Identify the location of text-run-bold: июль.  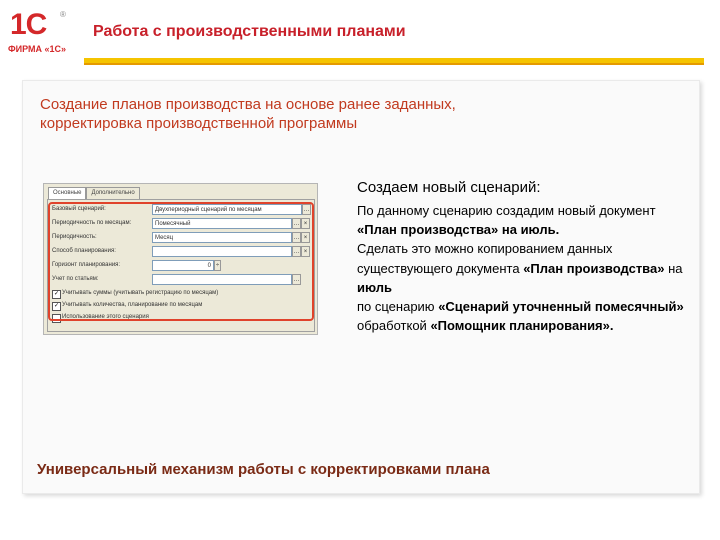
(375, 287).